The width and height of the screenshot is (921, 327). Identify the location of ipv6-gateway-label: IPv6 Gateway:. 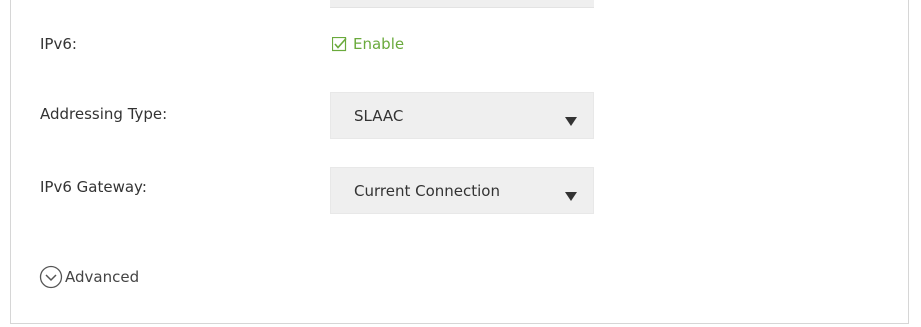
(93, 187).